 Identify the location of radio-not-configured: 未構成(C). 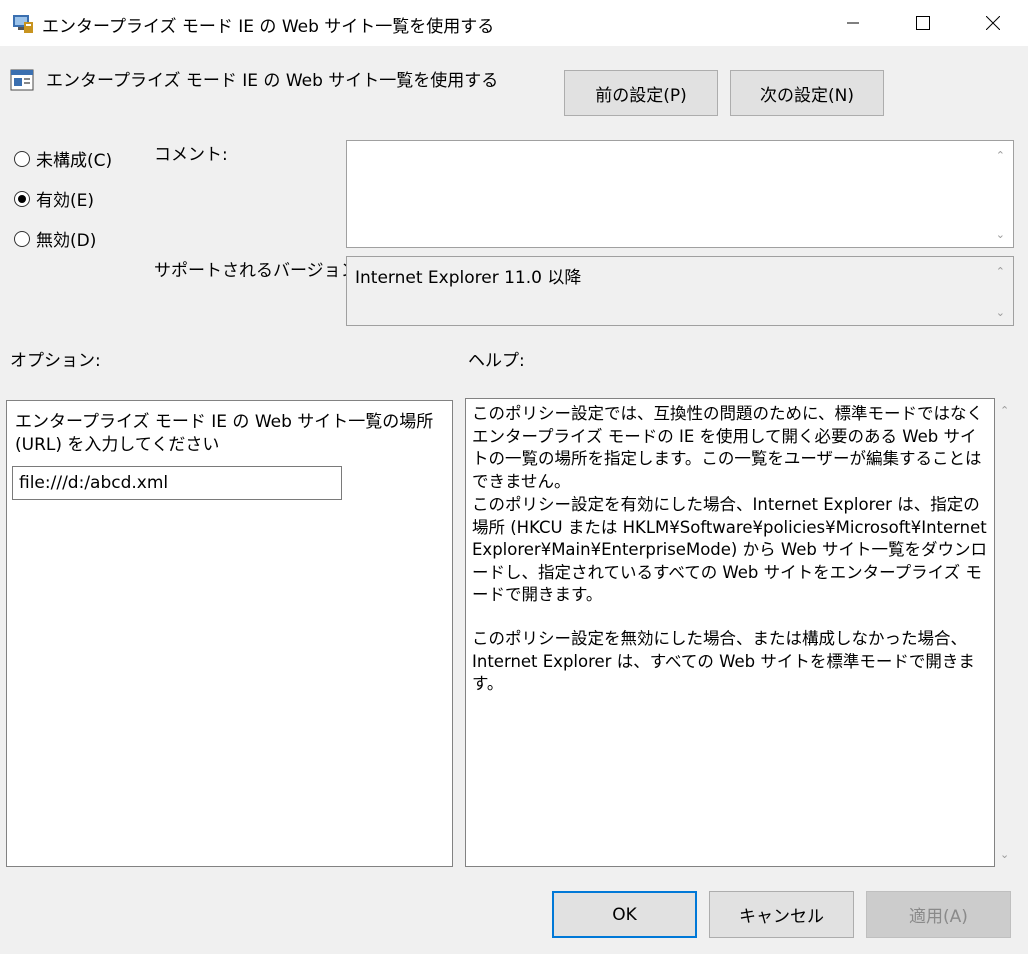
(63, 158).